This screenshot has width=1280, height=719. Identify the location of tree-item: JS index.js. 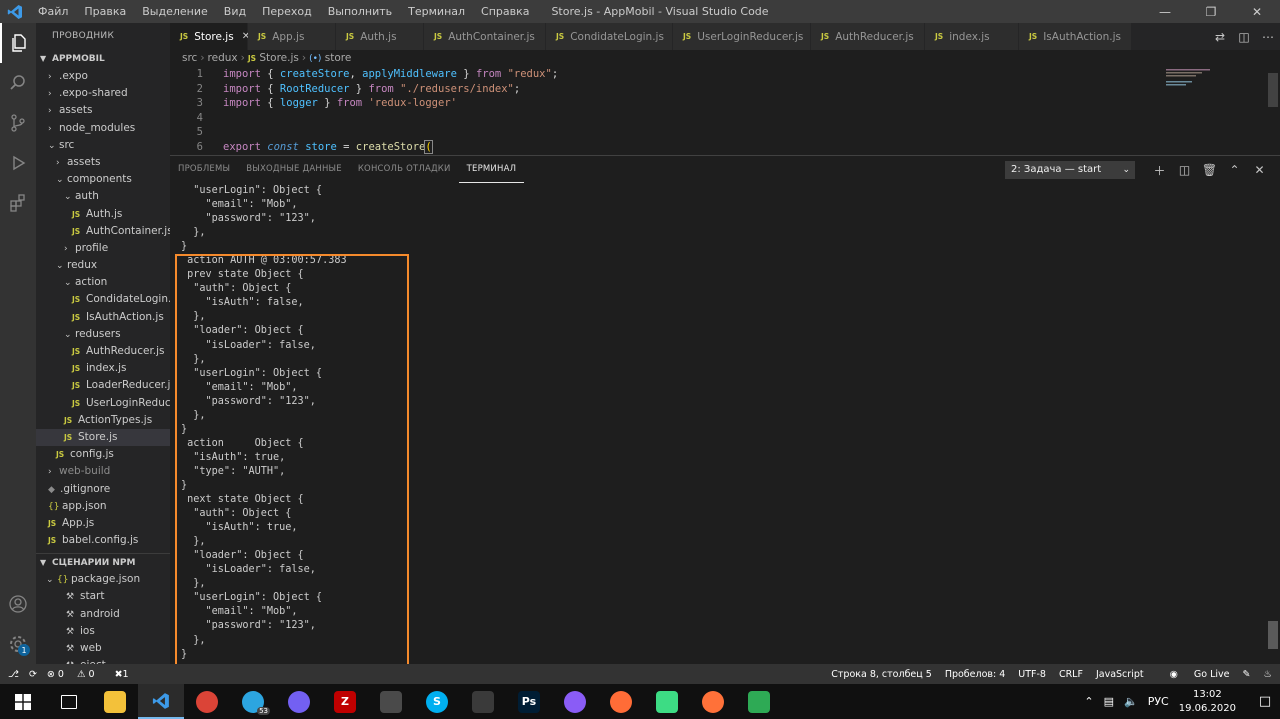
(103, 368).